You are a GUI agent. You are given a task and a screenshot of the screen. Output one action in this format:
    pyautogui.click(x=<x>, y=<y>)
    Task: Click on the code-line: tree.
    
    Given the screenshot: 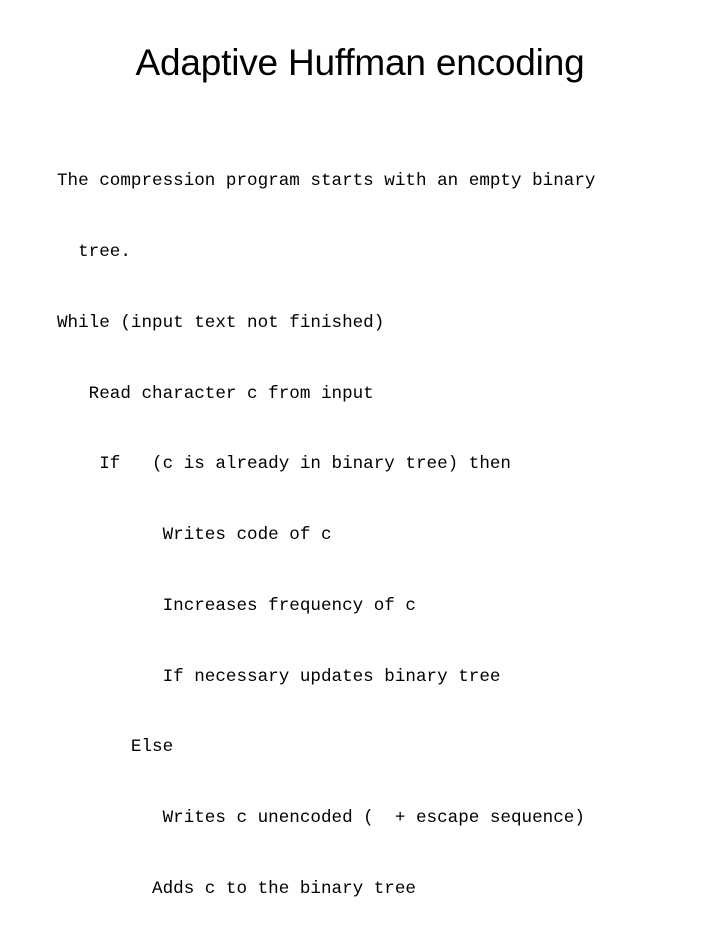 What is the action you would take?
    pyautogui.click(x=94, y=251)
    